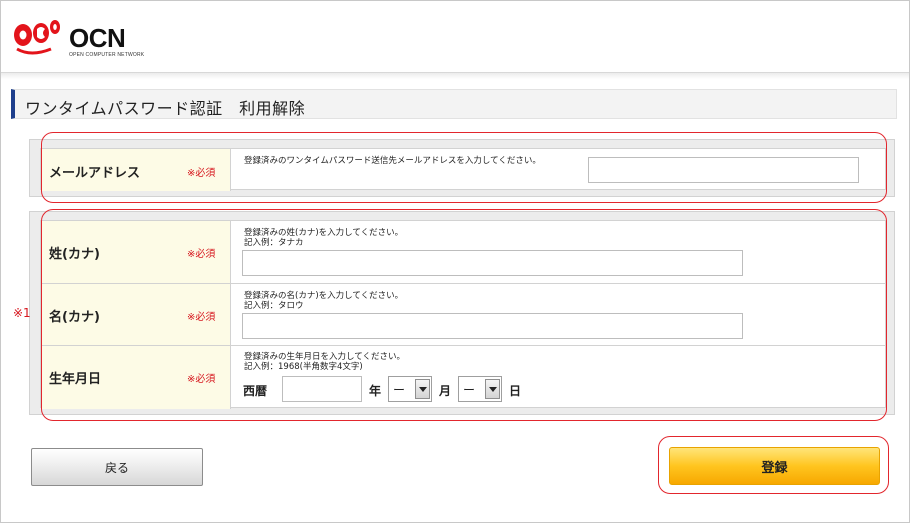 Image resolution: width=910 pixels, height=523 pixels. What do you see at coordinates (469, 390) in the screenshot?
I see `birth-day-value: ー` at bounding box center [469, 390].